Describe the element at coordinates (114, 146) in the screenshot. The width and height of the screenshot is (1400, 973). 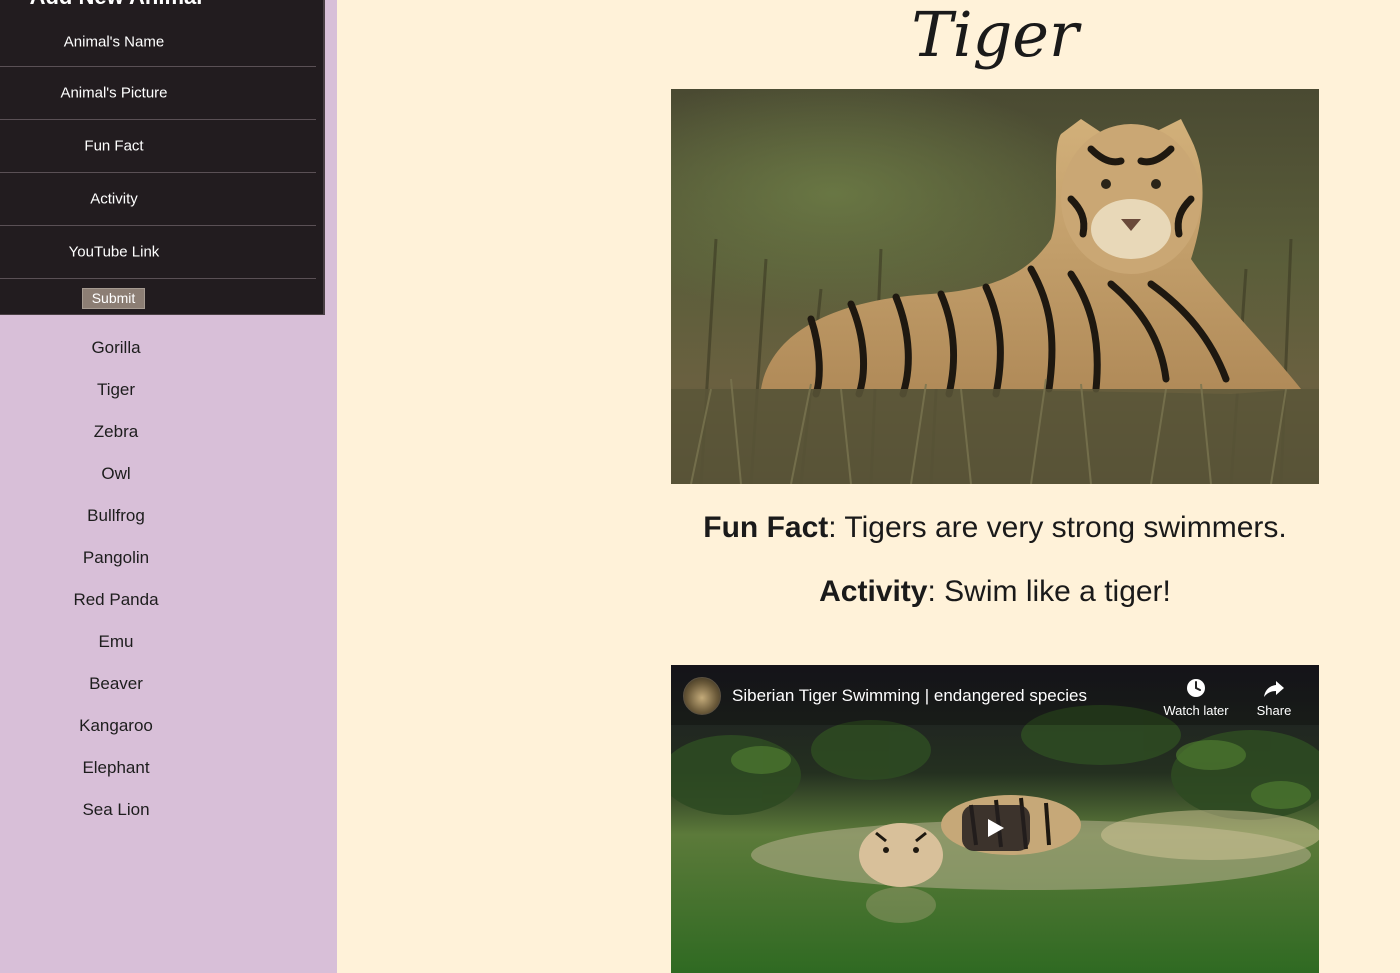
I see `fun-fact-label: Fun Fact` at that location.